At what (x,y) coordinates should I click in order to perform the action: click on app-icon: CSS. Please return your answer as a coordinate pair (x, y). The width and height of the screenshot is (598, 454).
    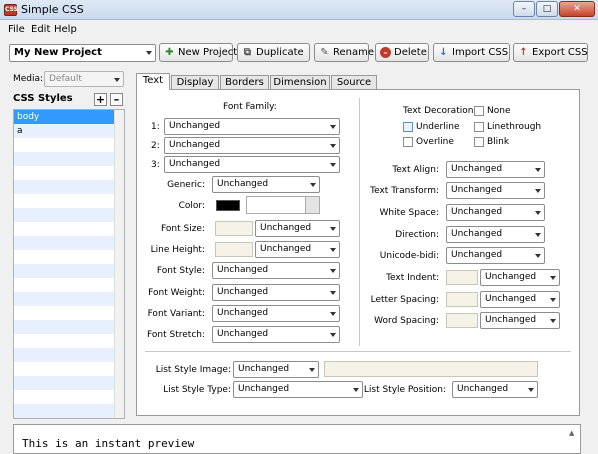
    Looking at the image, I should click on (11, 10).